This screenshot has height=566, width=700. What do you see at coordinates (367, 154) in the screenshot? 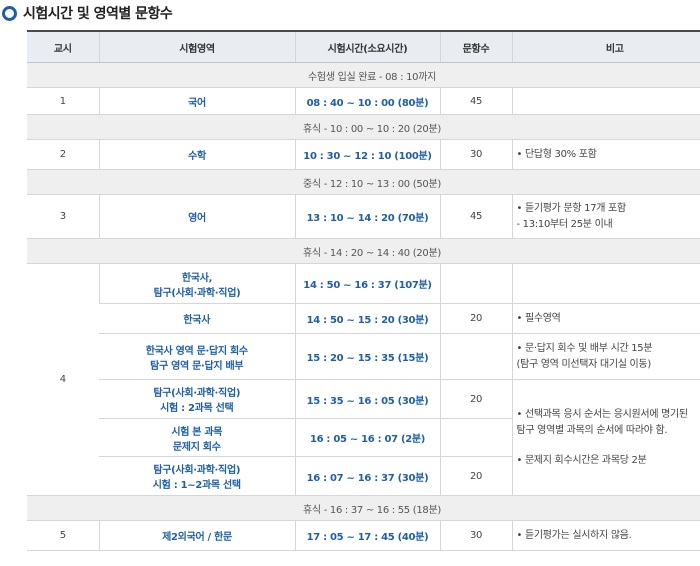
I see `time-cell: 10 : 30 ~ 12 : 10 (100분)` at bounding box center [367, 154].